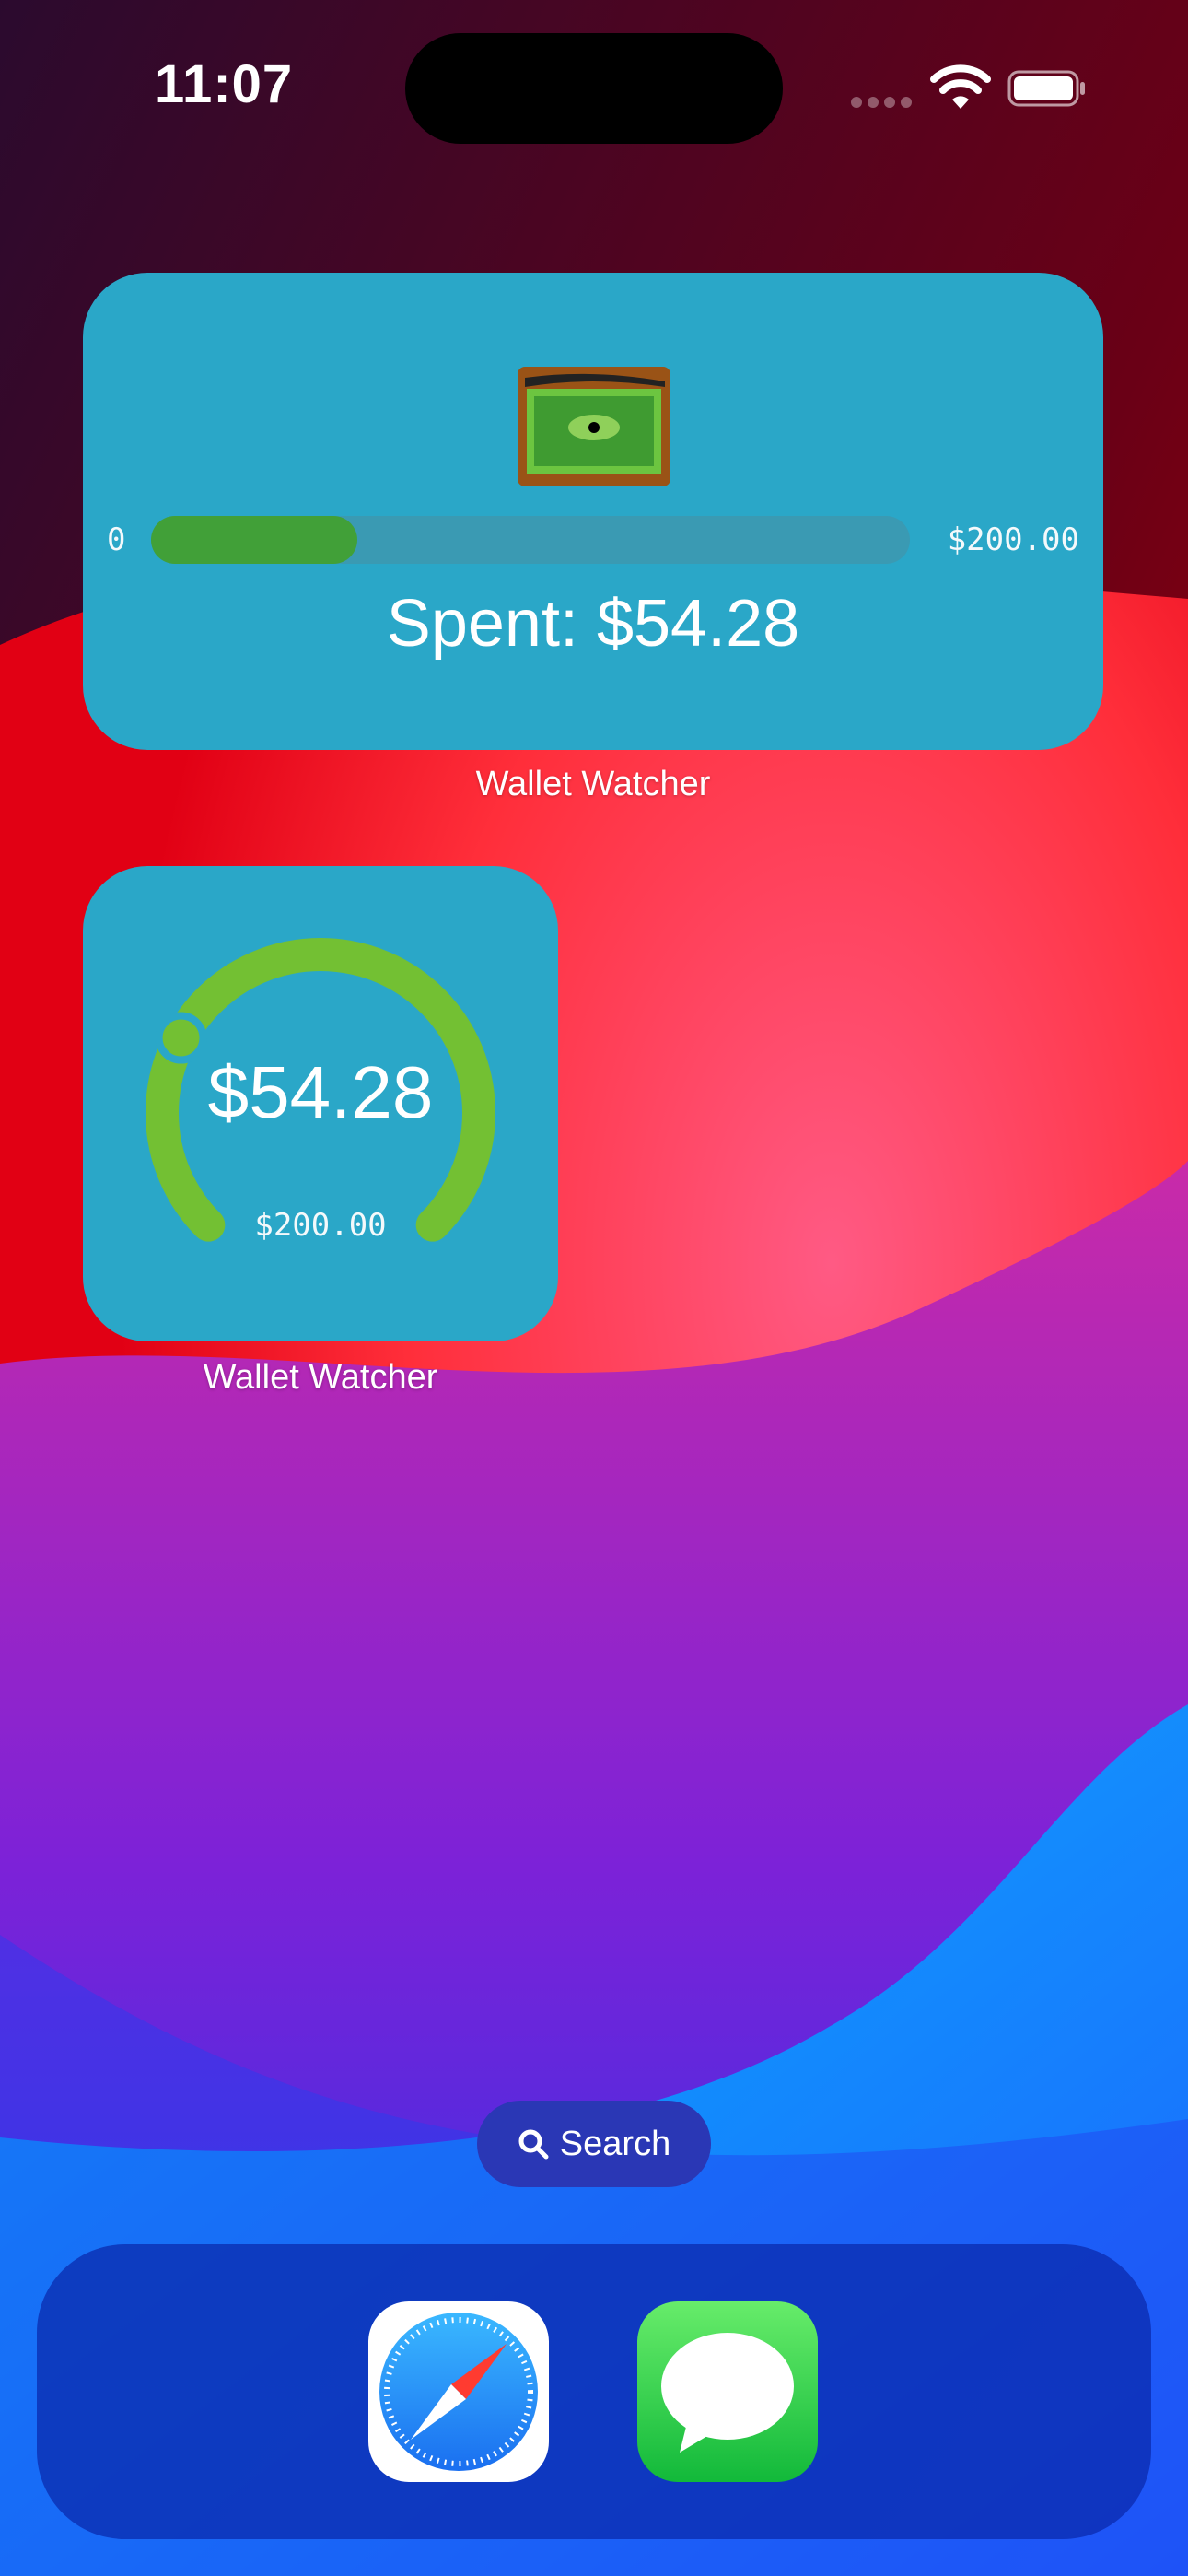 The height and width of the screenshot is (2576, 1188). I want to click on gauge-amount: $54.28, so click(320, 1092).